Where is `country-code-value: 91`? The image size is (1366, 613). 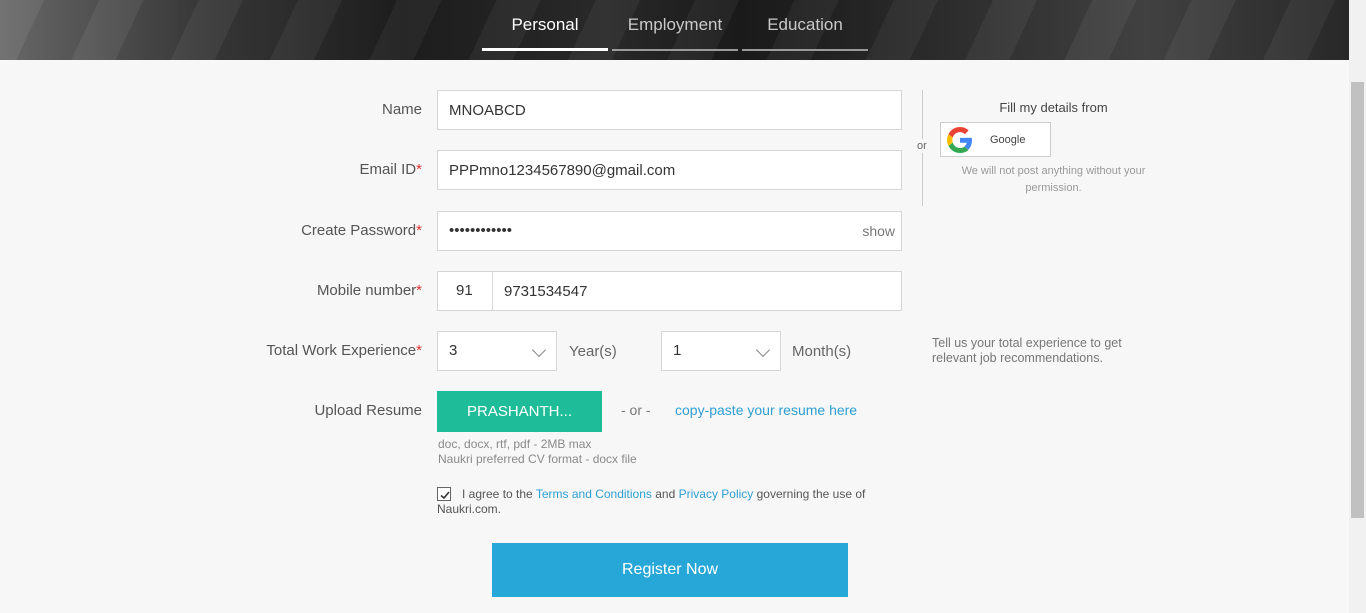
country-code-value: 91 is located at coordinates (464, 290).